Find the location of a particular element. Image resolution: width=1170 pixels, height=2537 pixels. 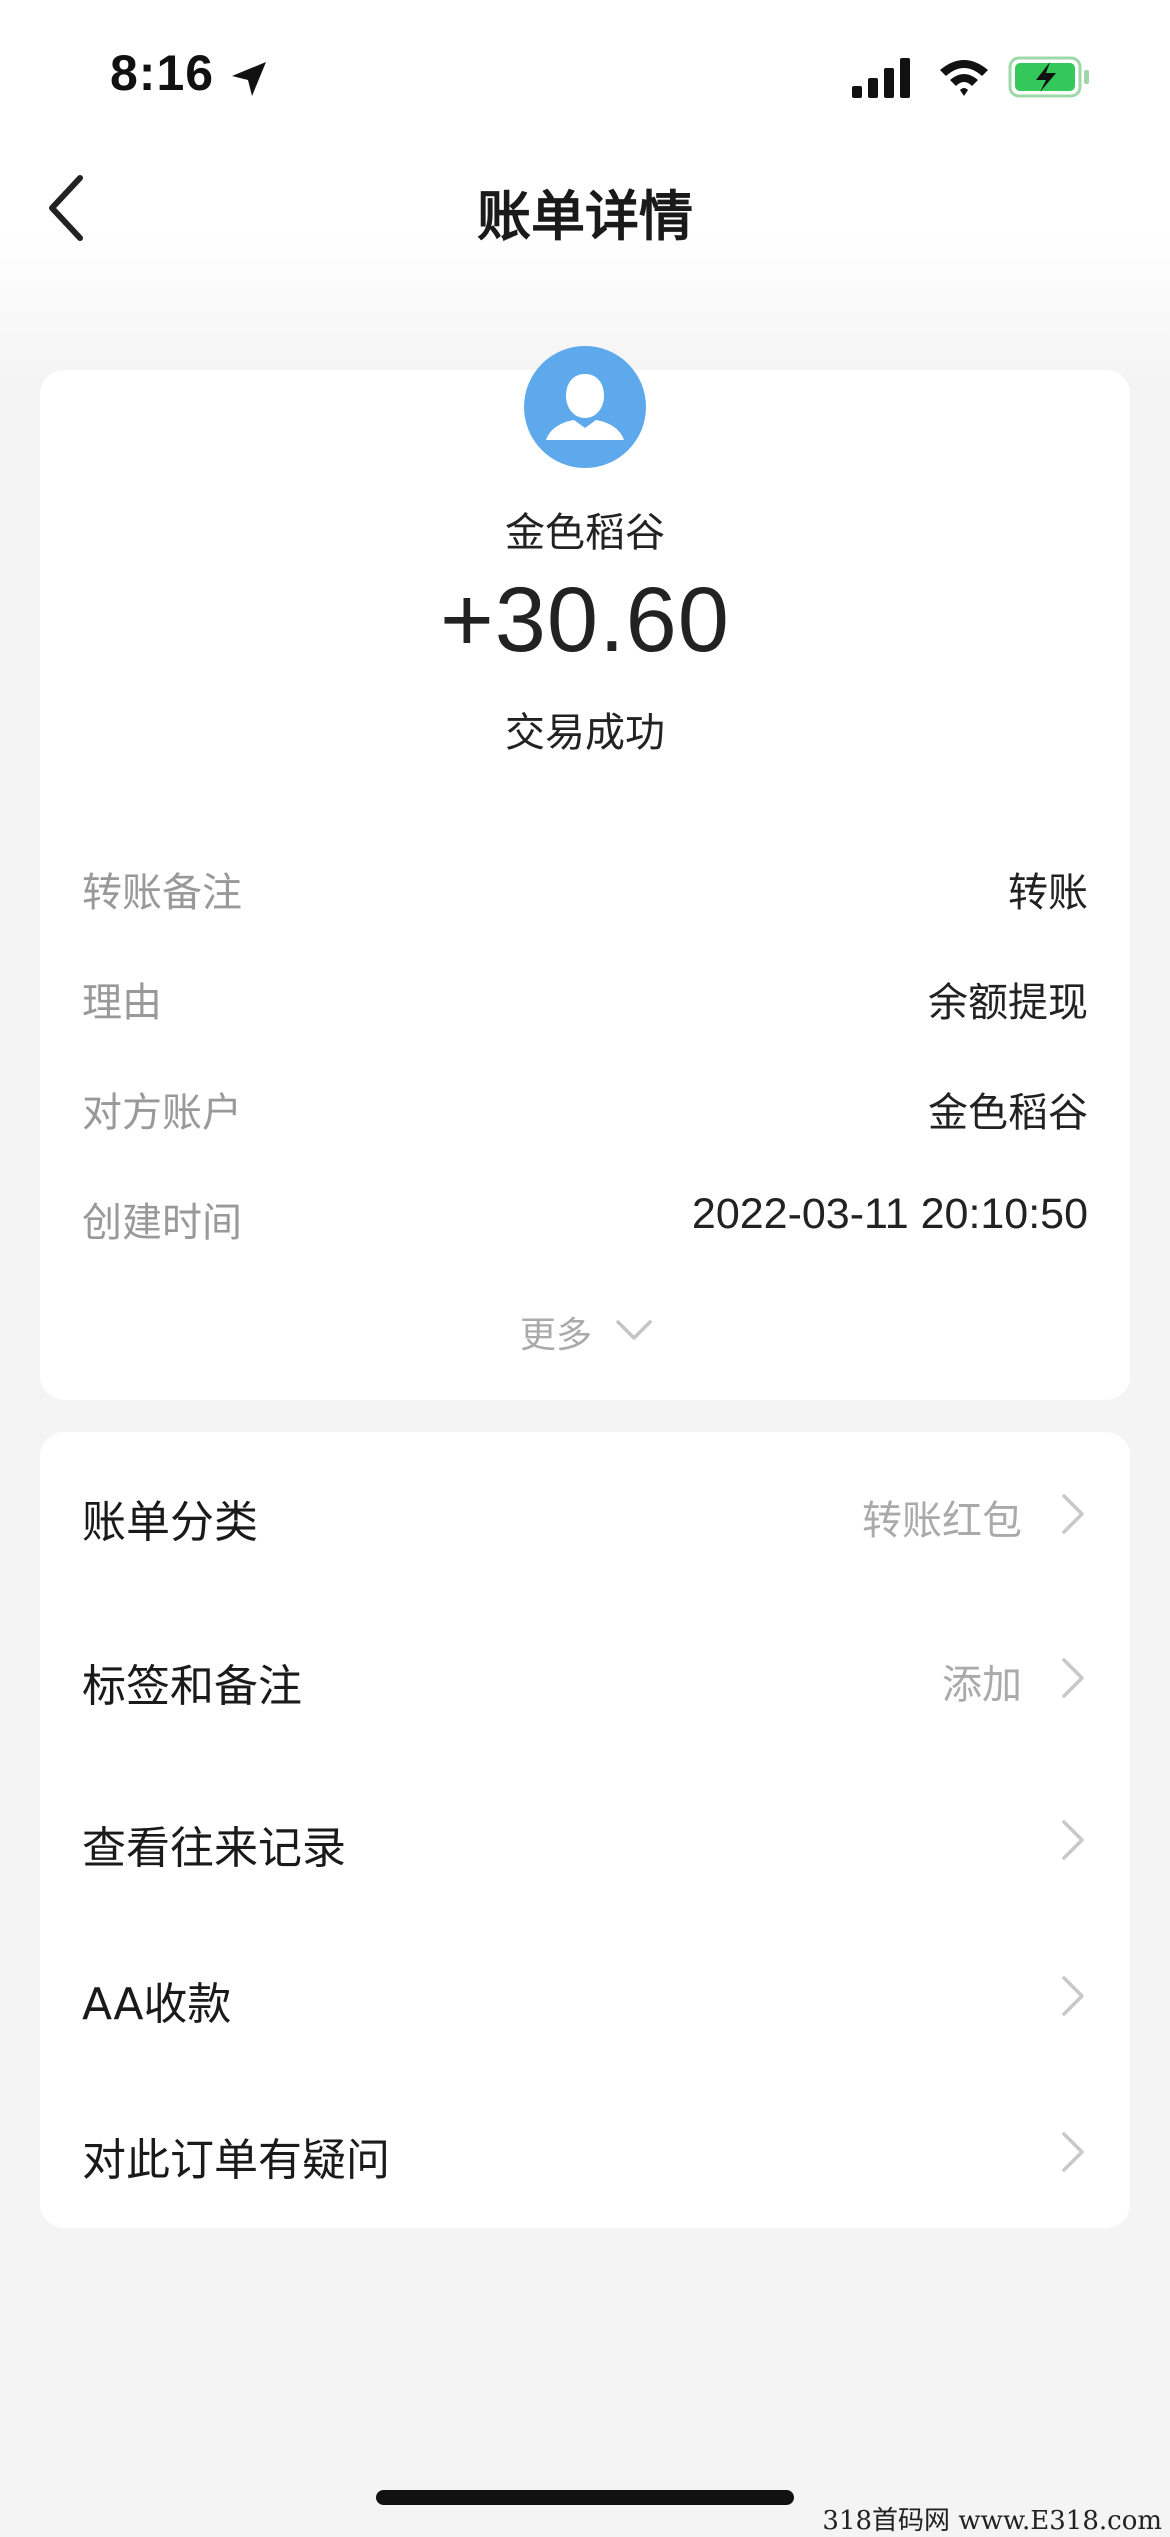

detail-row-counterparty-account: 对方账户 金色稻谷 is located at coordinates (585, 1110).